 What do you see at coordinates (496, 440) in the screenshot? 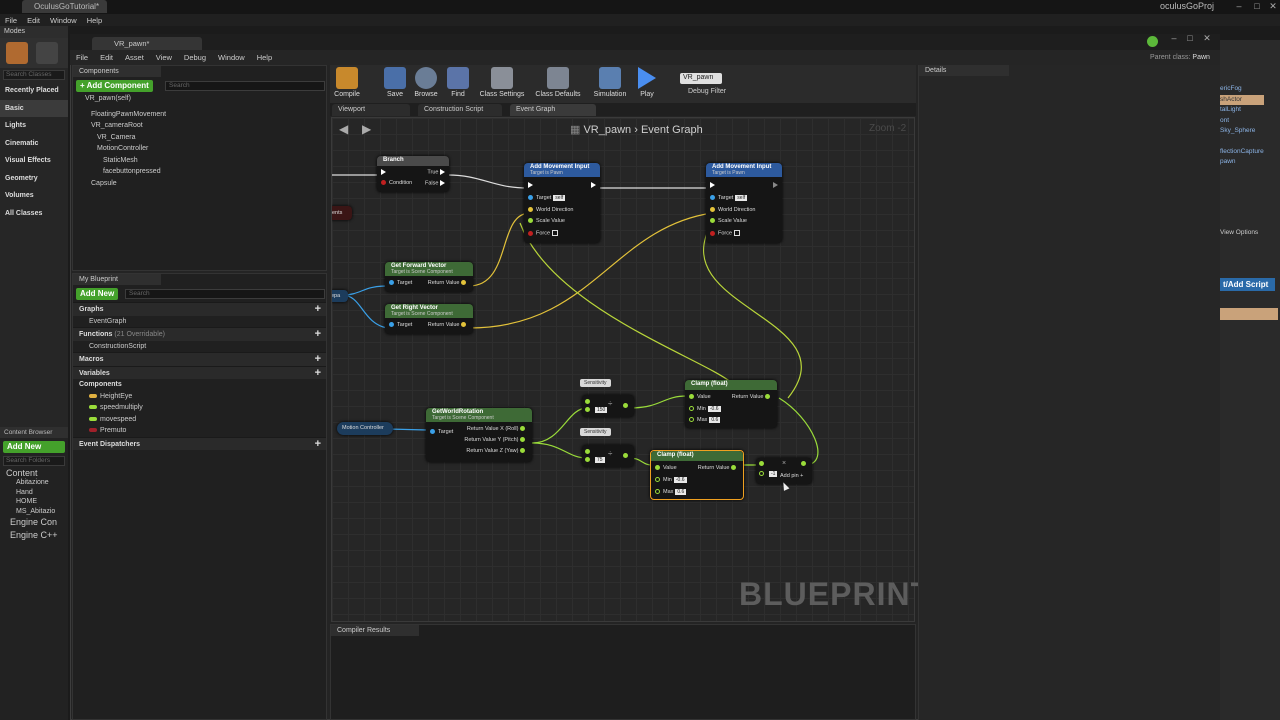
I see `pitch-pin: Return Value Y (Pitch)` at bounding box center [496, 440].